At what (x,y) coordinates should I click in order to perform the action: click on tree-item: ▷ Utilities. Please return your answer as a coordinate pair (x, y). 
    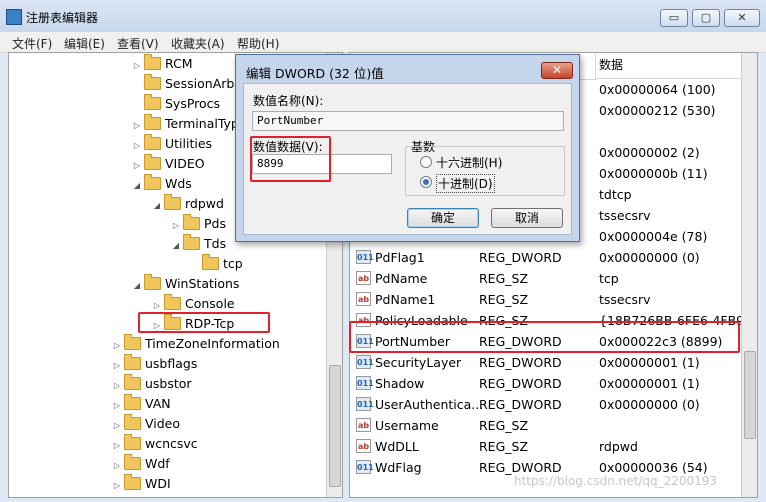
    Looking at the image, I should click on (172, 144).